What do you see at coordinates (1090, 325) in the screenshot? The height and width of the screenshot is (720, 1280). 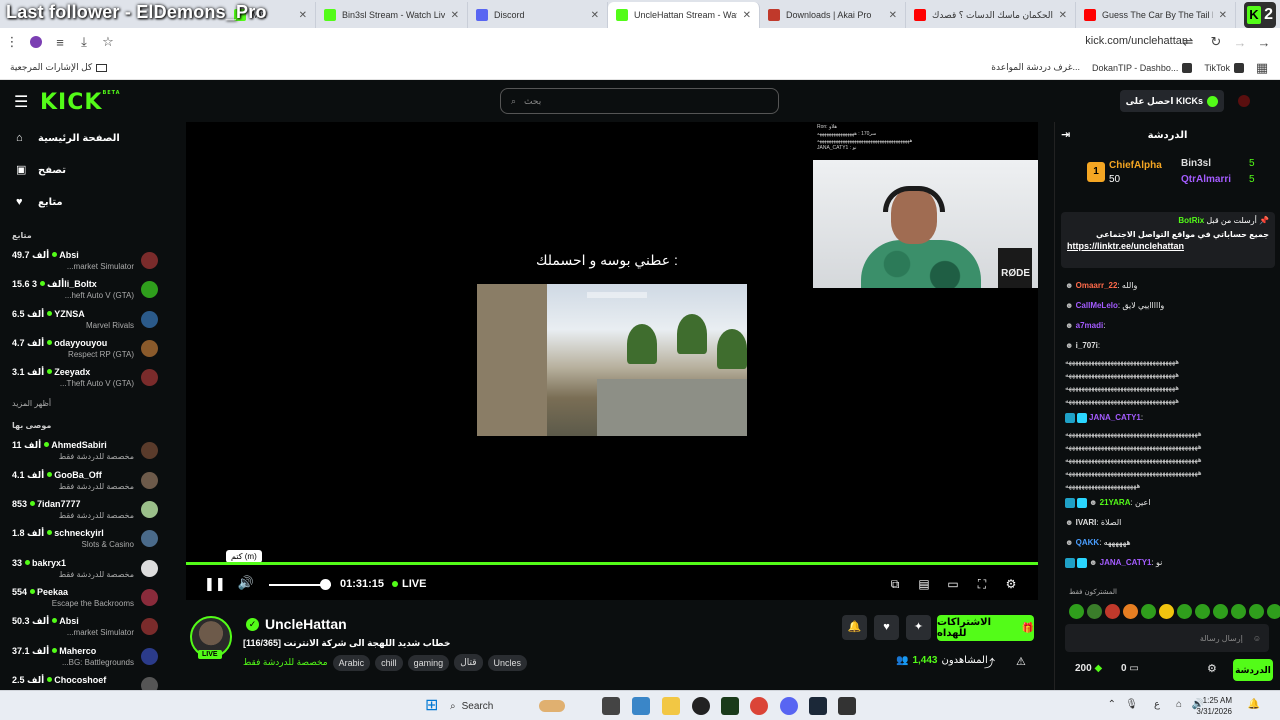 I see `chat-username: a7madi` at bounding box center [1090, 325].